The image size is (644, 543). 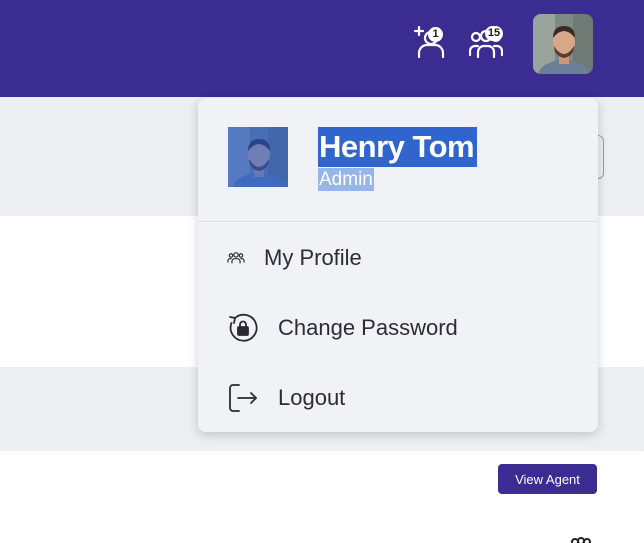 I want to click on dropdown-header: Henry Tom Admin, so click(x=398, y=160).